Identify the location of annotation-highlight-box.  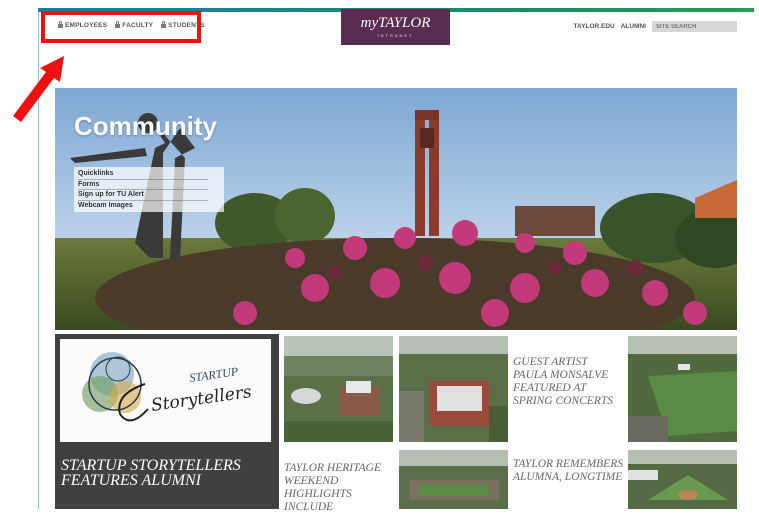
(121, 27).